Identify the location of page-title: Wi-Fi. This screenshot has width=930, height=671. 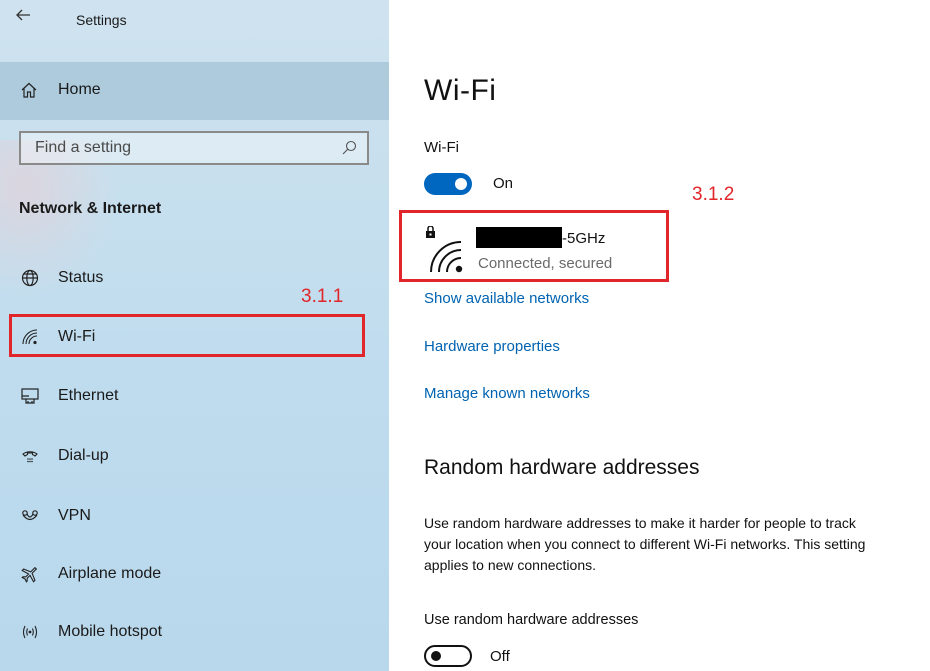
(460, 90).